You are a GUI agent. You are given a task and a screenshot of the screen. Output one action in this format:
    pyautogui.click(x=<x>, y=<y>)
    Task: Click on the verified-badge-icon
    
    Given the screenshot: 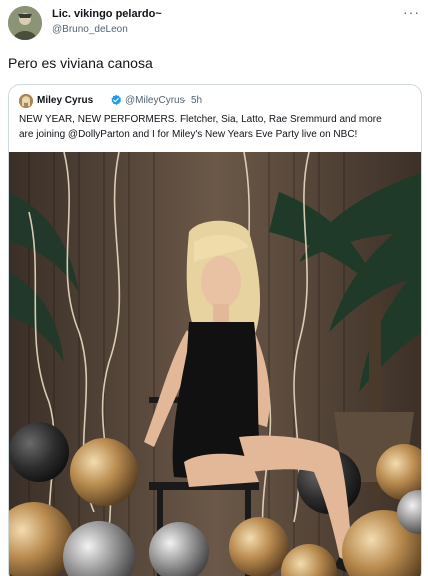 What is the action you would take?
    pyautogui.click(x=116, y=99)
    